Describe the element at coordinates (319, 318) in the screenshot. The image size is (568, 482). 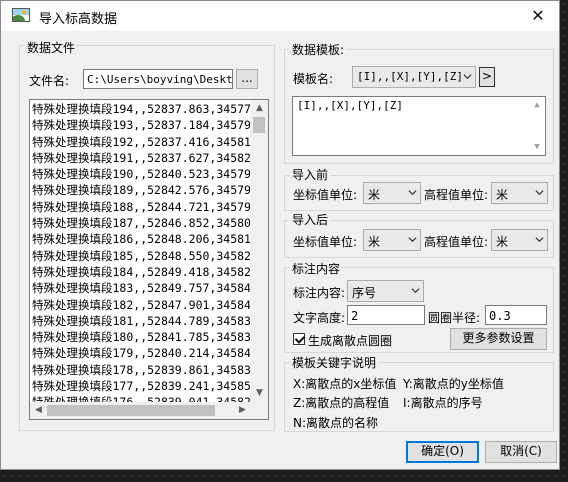
I see `text-height-label: 文字高度:` at that location.